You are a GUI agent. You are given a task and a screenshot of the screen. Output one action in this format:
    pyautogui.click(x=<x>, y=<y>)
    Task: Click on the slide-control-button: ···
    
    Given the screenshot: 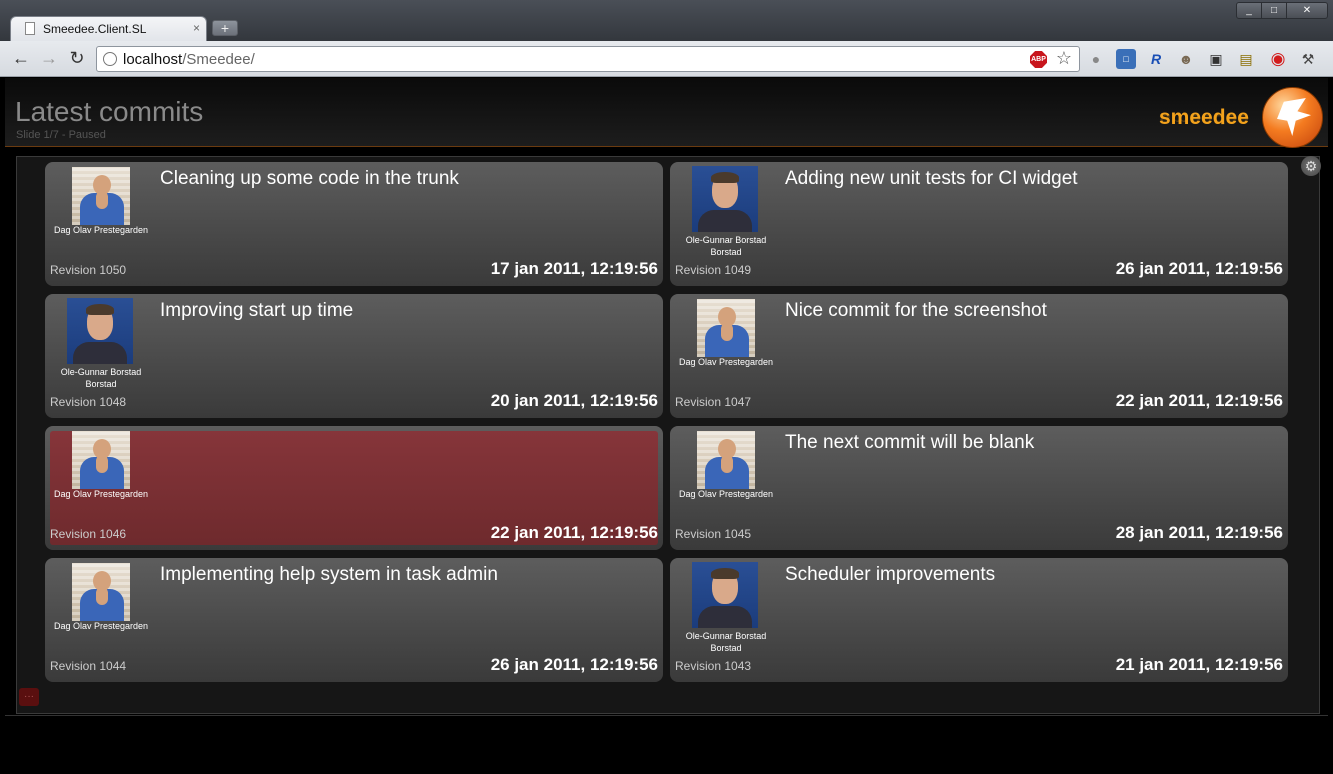 What is the action you would take?
    pyautogui.click(x=29, y=697)
    